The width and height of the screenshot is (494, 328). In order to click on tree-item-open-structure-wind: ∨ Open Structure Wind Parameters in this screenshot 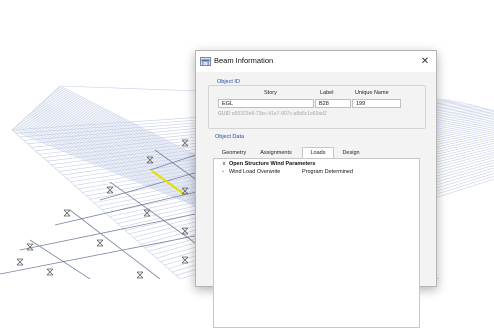, I will do `click(268, 164)`.